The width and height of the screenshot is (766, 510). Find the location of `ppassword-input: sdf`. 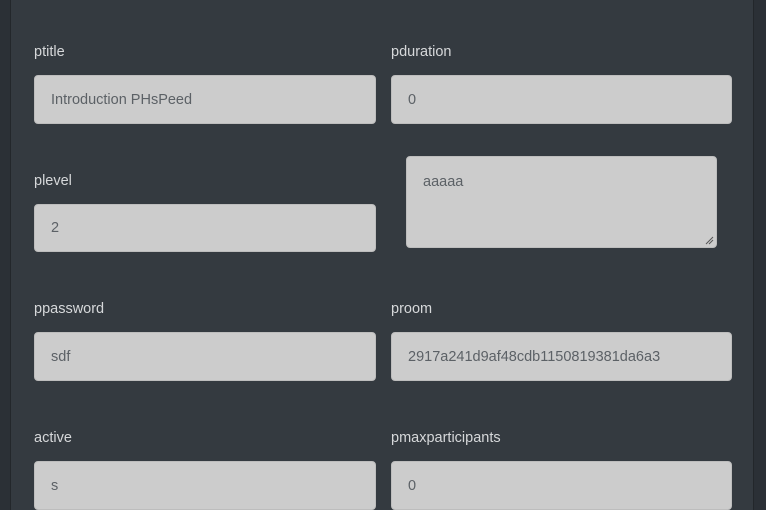

ppassword-input: sdf is located at coordinates (205, 356).